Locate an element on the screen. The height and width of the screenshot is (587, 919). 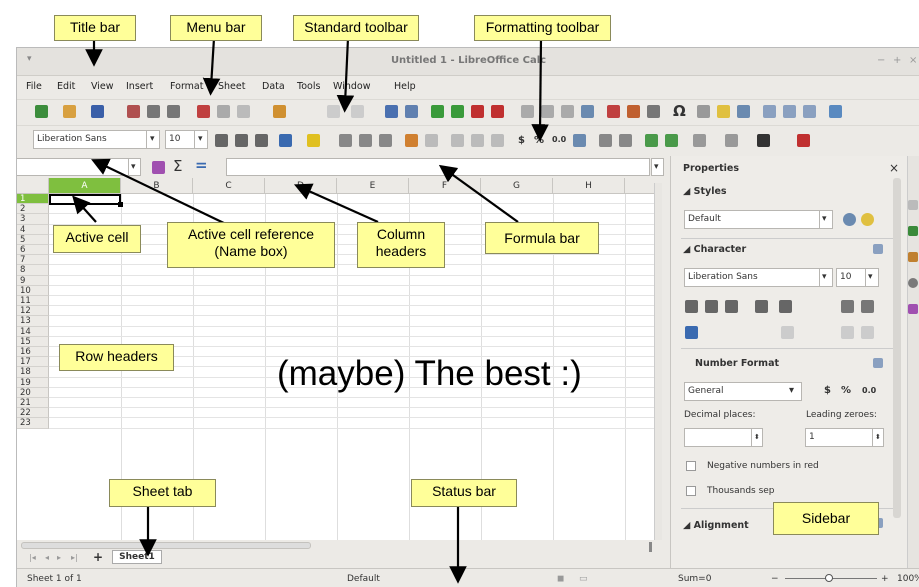
overlay-caption: (maybe) The best :) is located at coordinates (429, 373).